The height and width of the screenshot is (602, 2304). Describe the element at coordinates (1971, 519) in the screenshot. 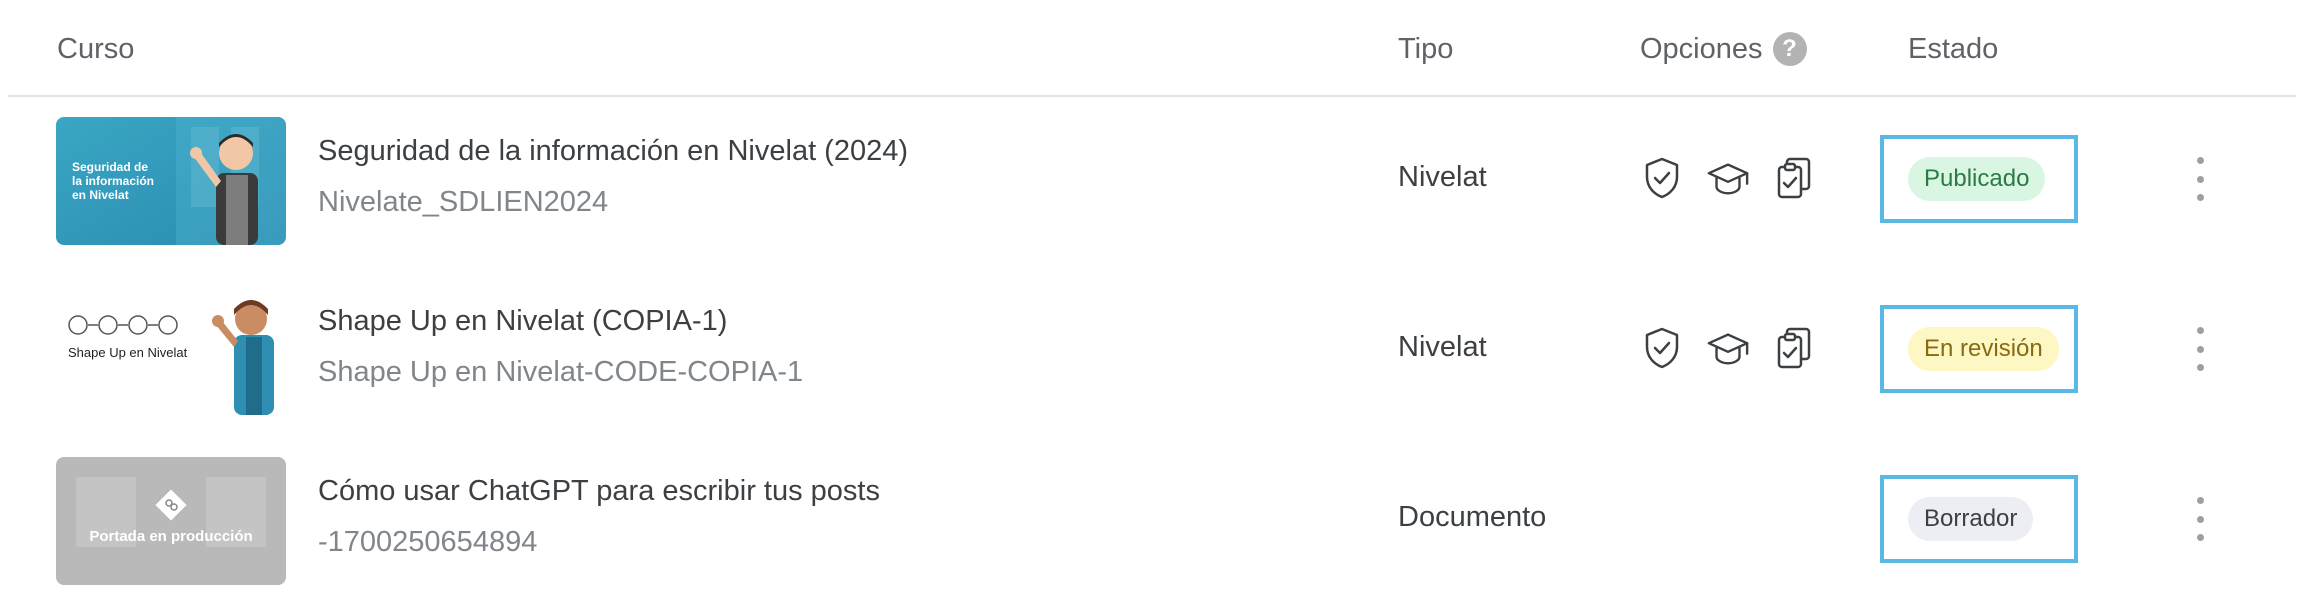

I see `status-badge: Borrador` at that location.